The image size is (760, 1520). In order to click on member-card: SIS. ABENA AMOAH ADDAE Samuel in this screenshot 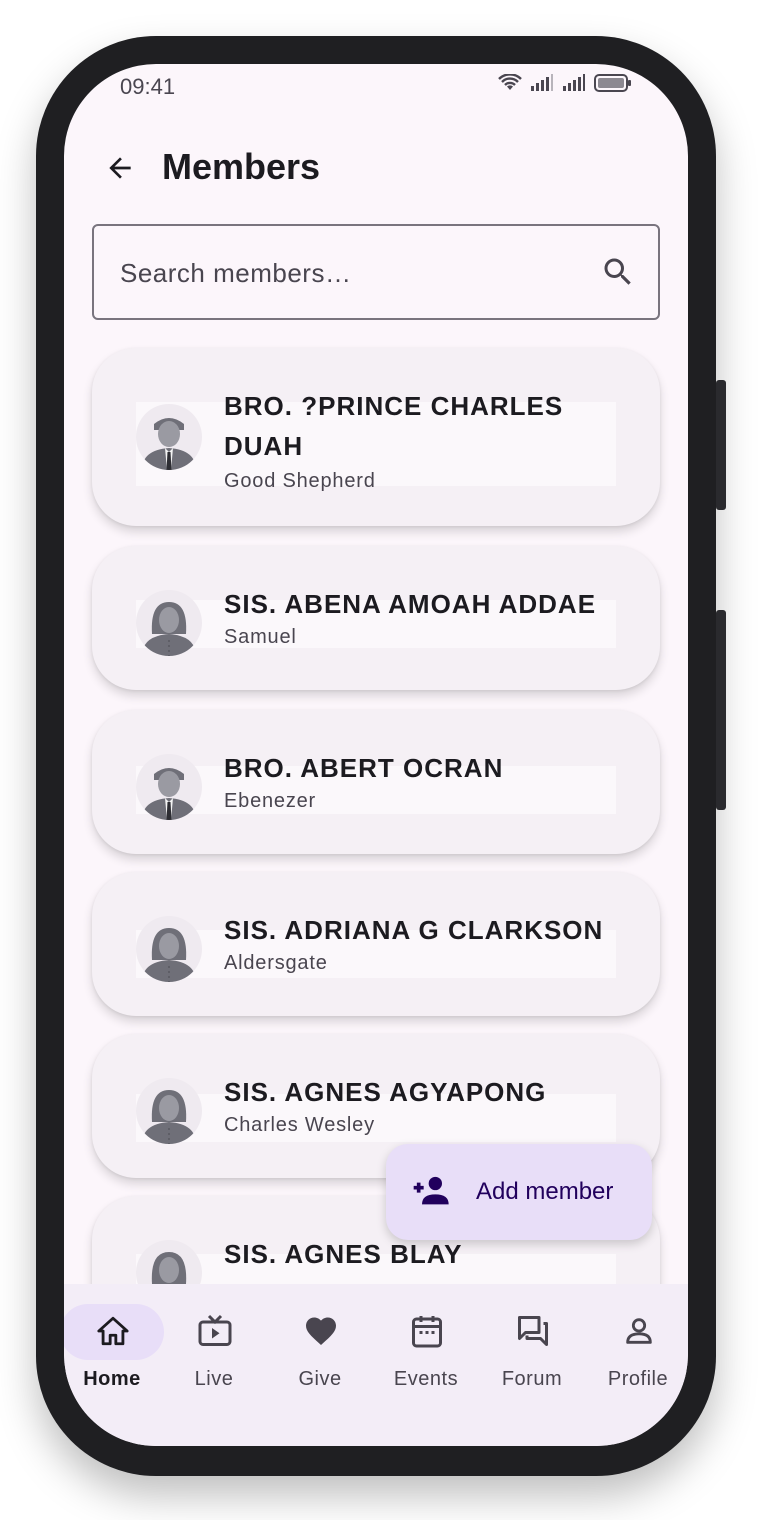, I will do `click(376, 618)`.